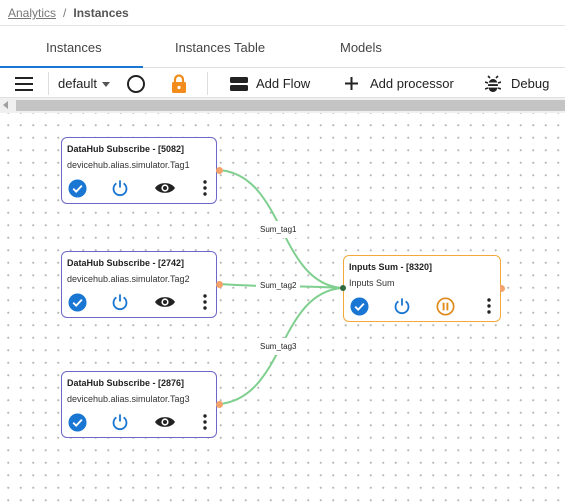 The height and width of the screenshot is (502, 565). Describe the element at coordinates (278, 229) in the screenshot. I see `edge-label: Sum_tag1` at that location.